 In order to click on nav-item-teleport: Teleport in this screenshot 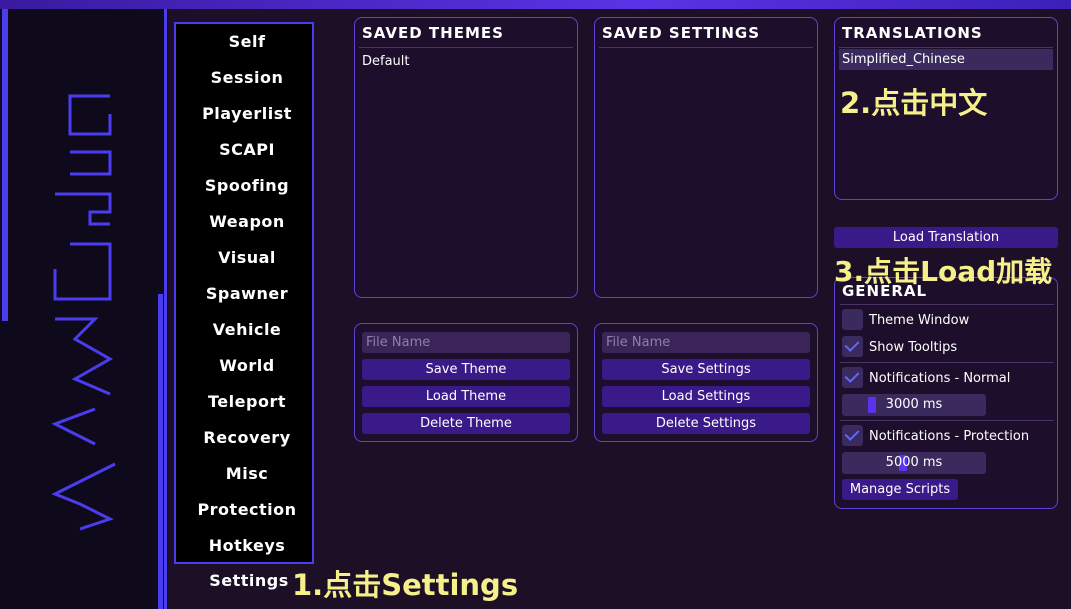, I will do `click(247, 401)`.